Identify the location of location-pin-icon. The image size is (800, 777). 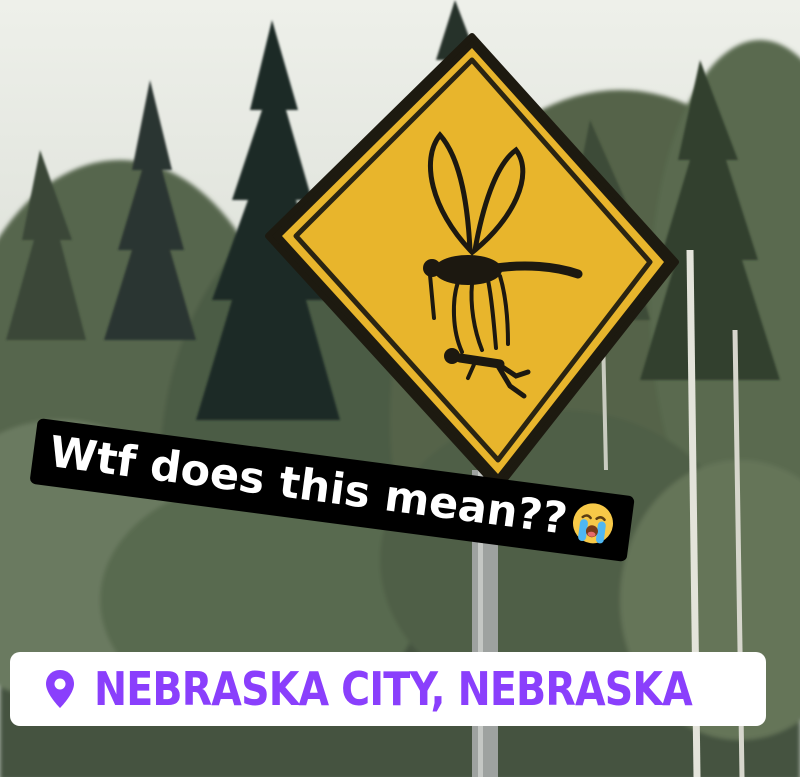
(60, 689).